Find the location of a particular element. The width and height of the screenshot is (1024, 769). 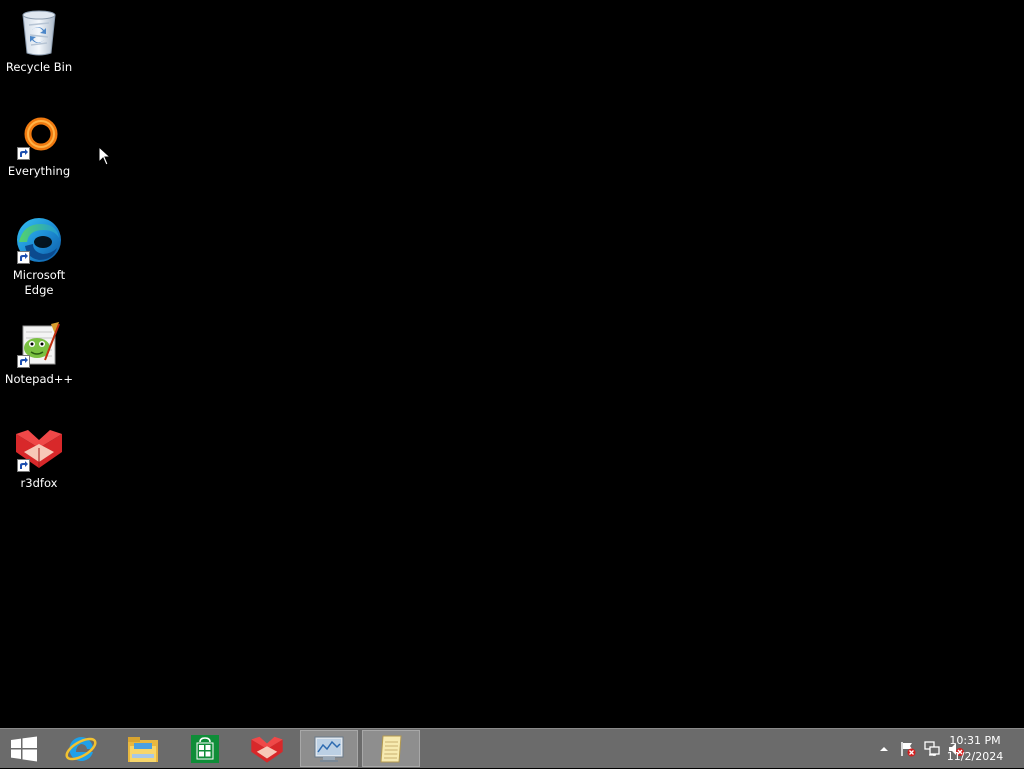

taskbar-r3dfox is located at coordinates (267, 748).